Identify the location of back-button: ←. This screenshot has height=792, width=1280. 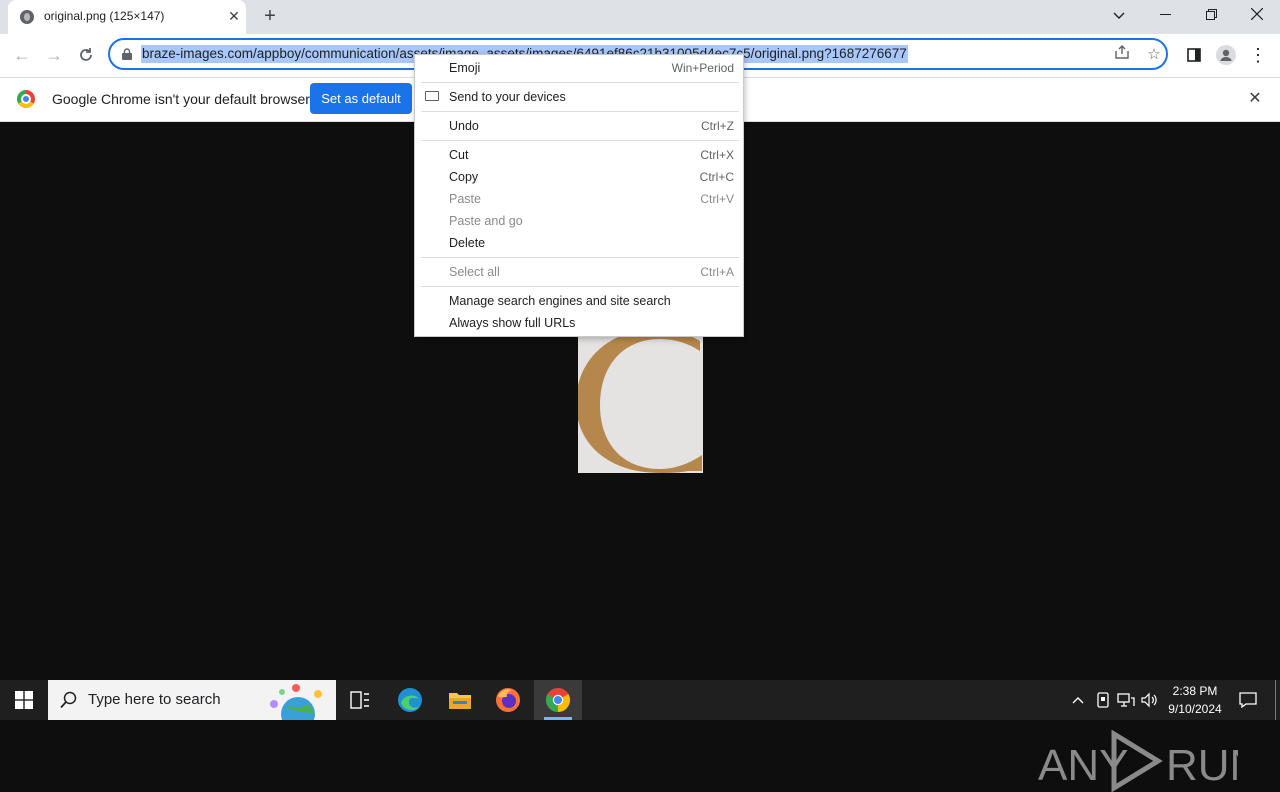
(22, 55).